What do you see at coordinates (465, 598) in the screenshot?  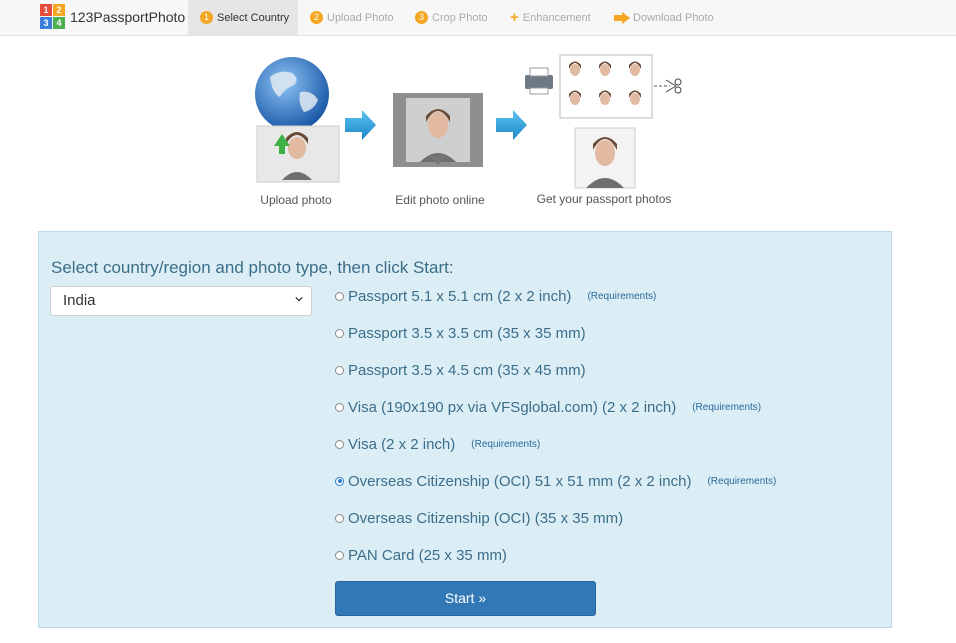 I see `start-button: Start »` at bounding box center [465, 598].